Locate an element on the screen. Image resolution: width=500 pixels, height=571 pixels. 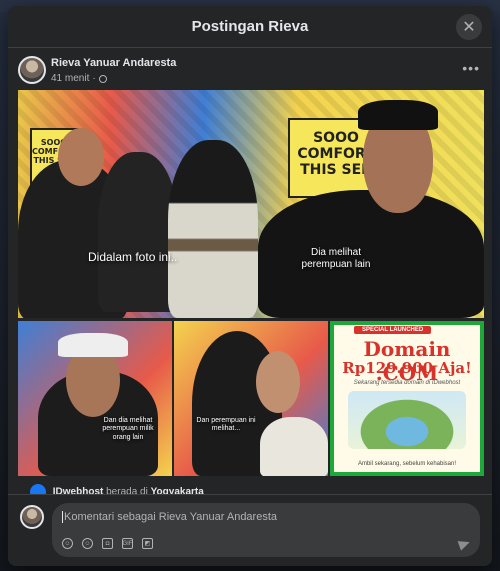
modal-header: Postingan Rieva ✕ is located at coordinates (250, 27).